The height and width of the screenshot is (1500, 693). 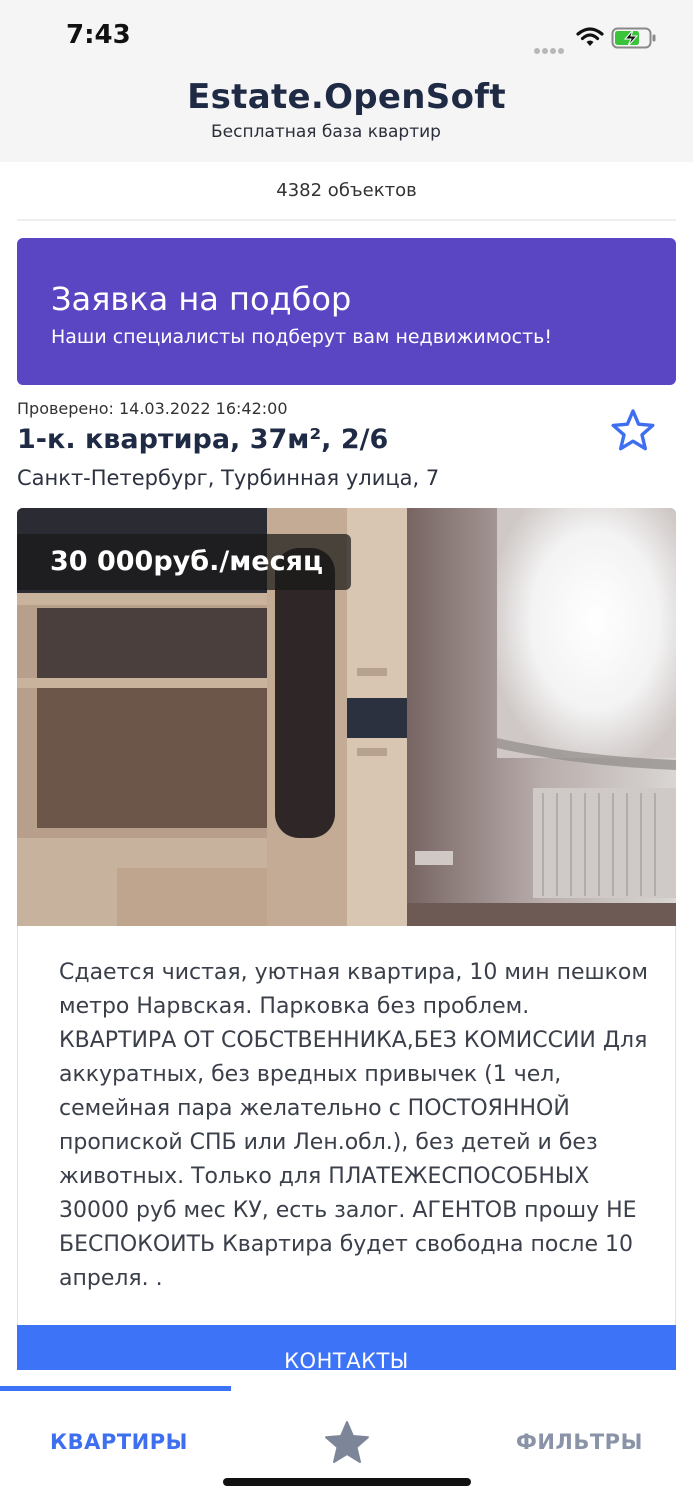 What do you see at coordinates (346, 97) in the screenshot?
I see `app-title: Estate.OpenSoft` at bounding box center [346, 97].